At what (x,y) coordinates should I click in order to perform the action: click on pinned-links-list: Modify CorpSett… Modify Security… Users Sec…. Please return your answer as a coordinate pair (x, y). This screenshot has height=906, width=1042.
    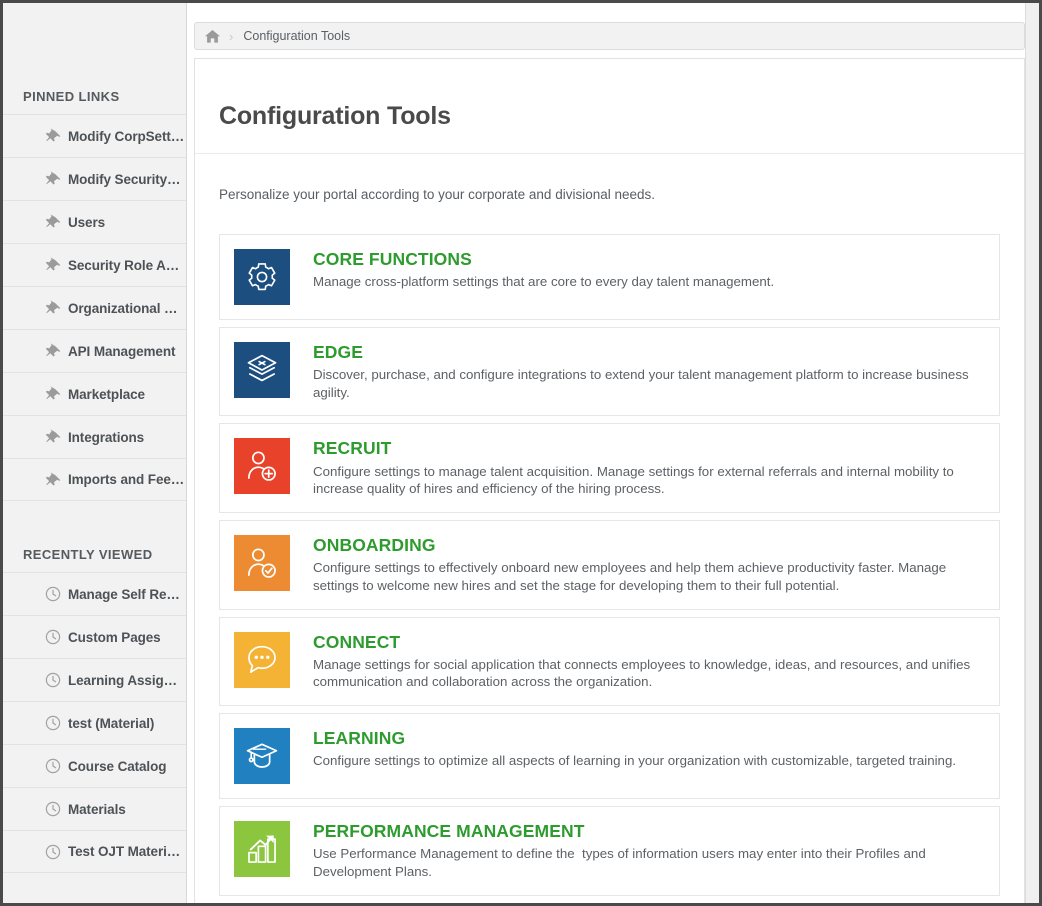
    Looking at the image, I should click on (94, 307).